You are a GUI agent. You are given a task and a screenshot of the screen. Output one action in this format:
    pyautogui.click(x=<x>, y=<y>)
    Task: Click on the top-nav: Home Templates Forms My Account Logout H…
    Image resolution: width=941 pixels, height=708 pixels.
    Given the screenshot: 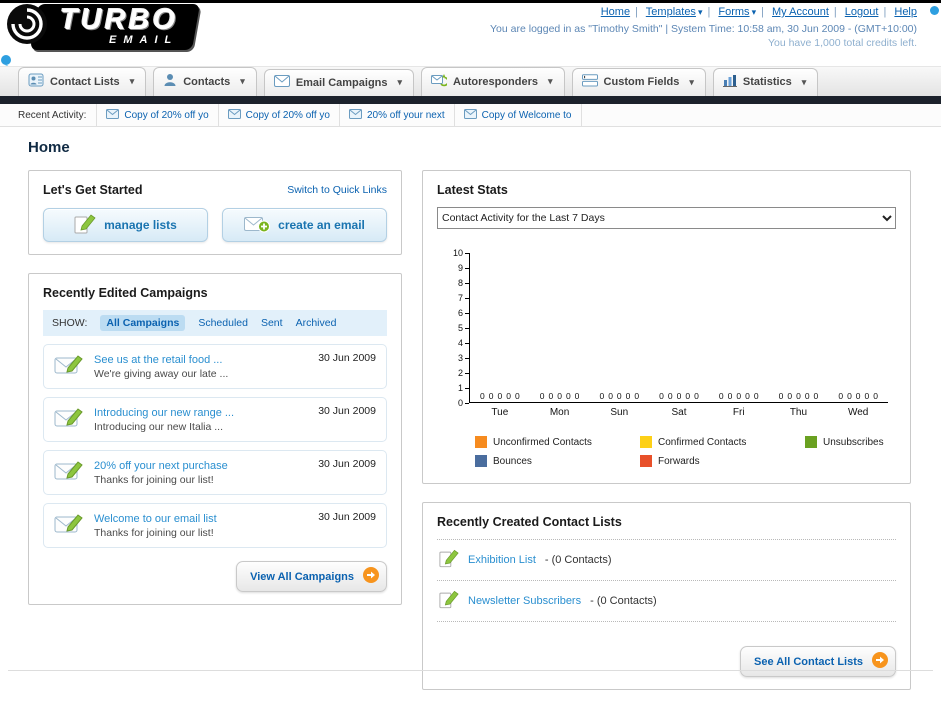 What is the action you would take?
    pyautogui.click(x=759, y=12)
    